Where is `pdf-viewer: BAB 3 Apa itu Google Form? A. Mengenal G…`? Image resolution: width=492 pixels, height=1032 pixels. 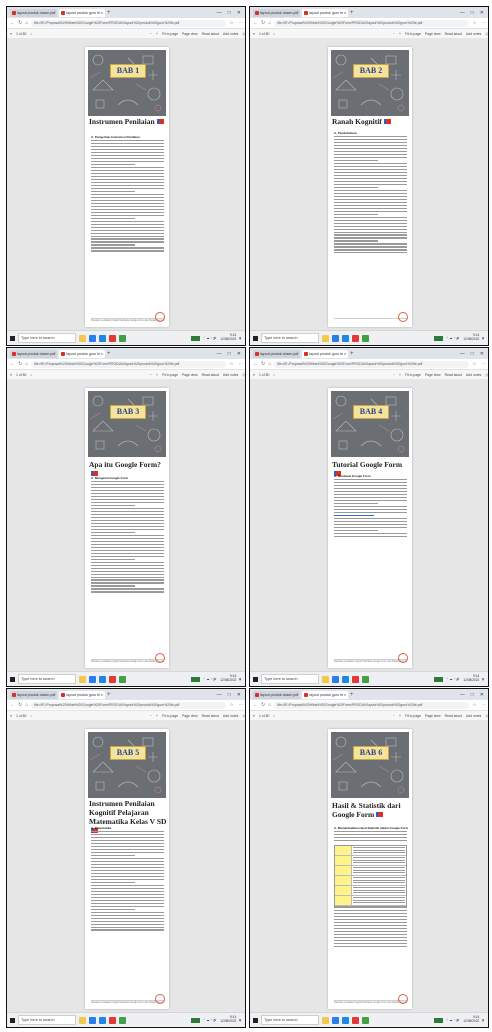
pdf-viewer: BAB 3 Apa itu Google Form? A. Mengenal G… is located at coordinates (126, 526).